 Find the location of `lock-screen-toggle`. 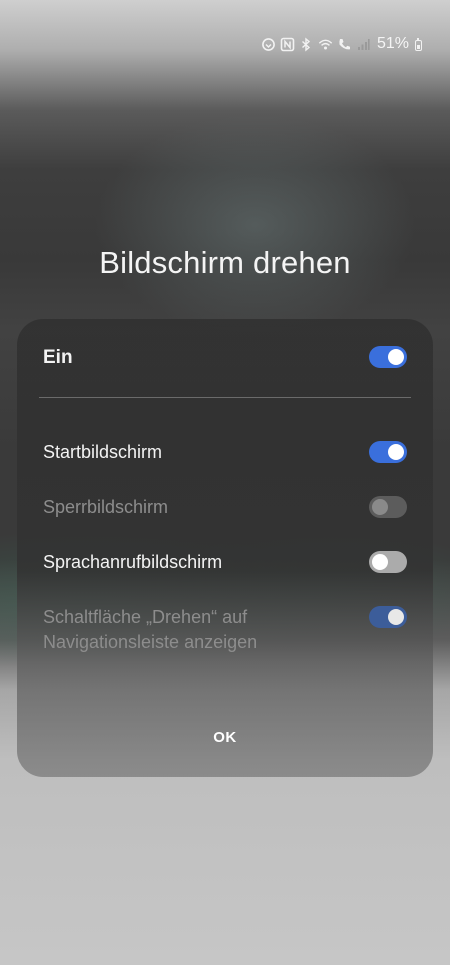

lock-screen-toggle is located at coordinates (388, 507).